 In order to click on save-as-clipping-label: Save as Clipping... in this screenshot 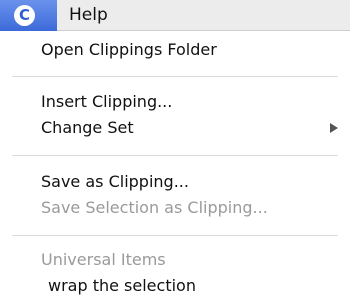, I will do `click(115, 181)`.